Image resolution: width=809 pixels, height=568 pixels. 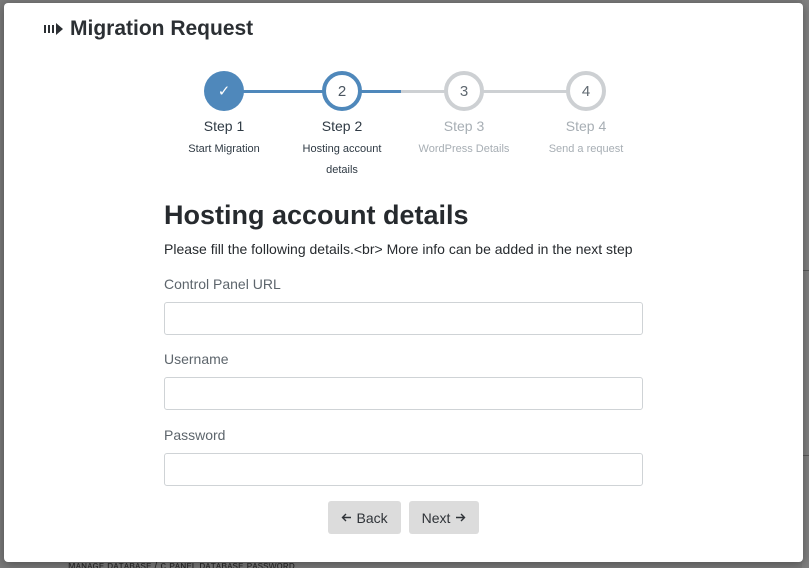 What do you see at coordinates (464, 149) in the screenshot?
I see `step-3-description: WordPress Details` at bounding box center [464, 149].